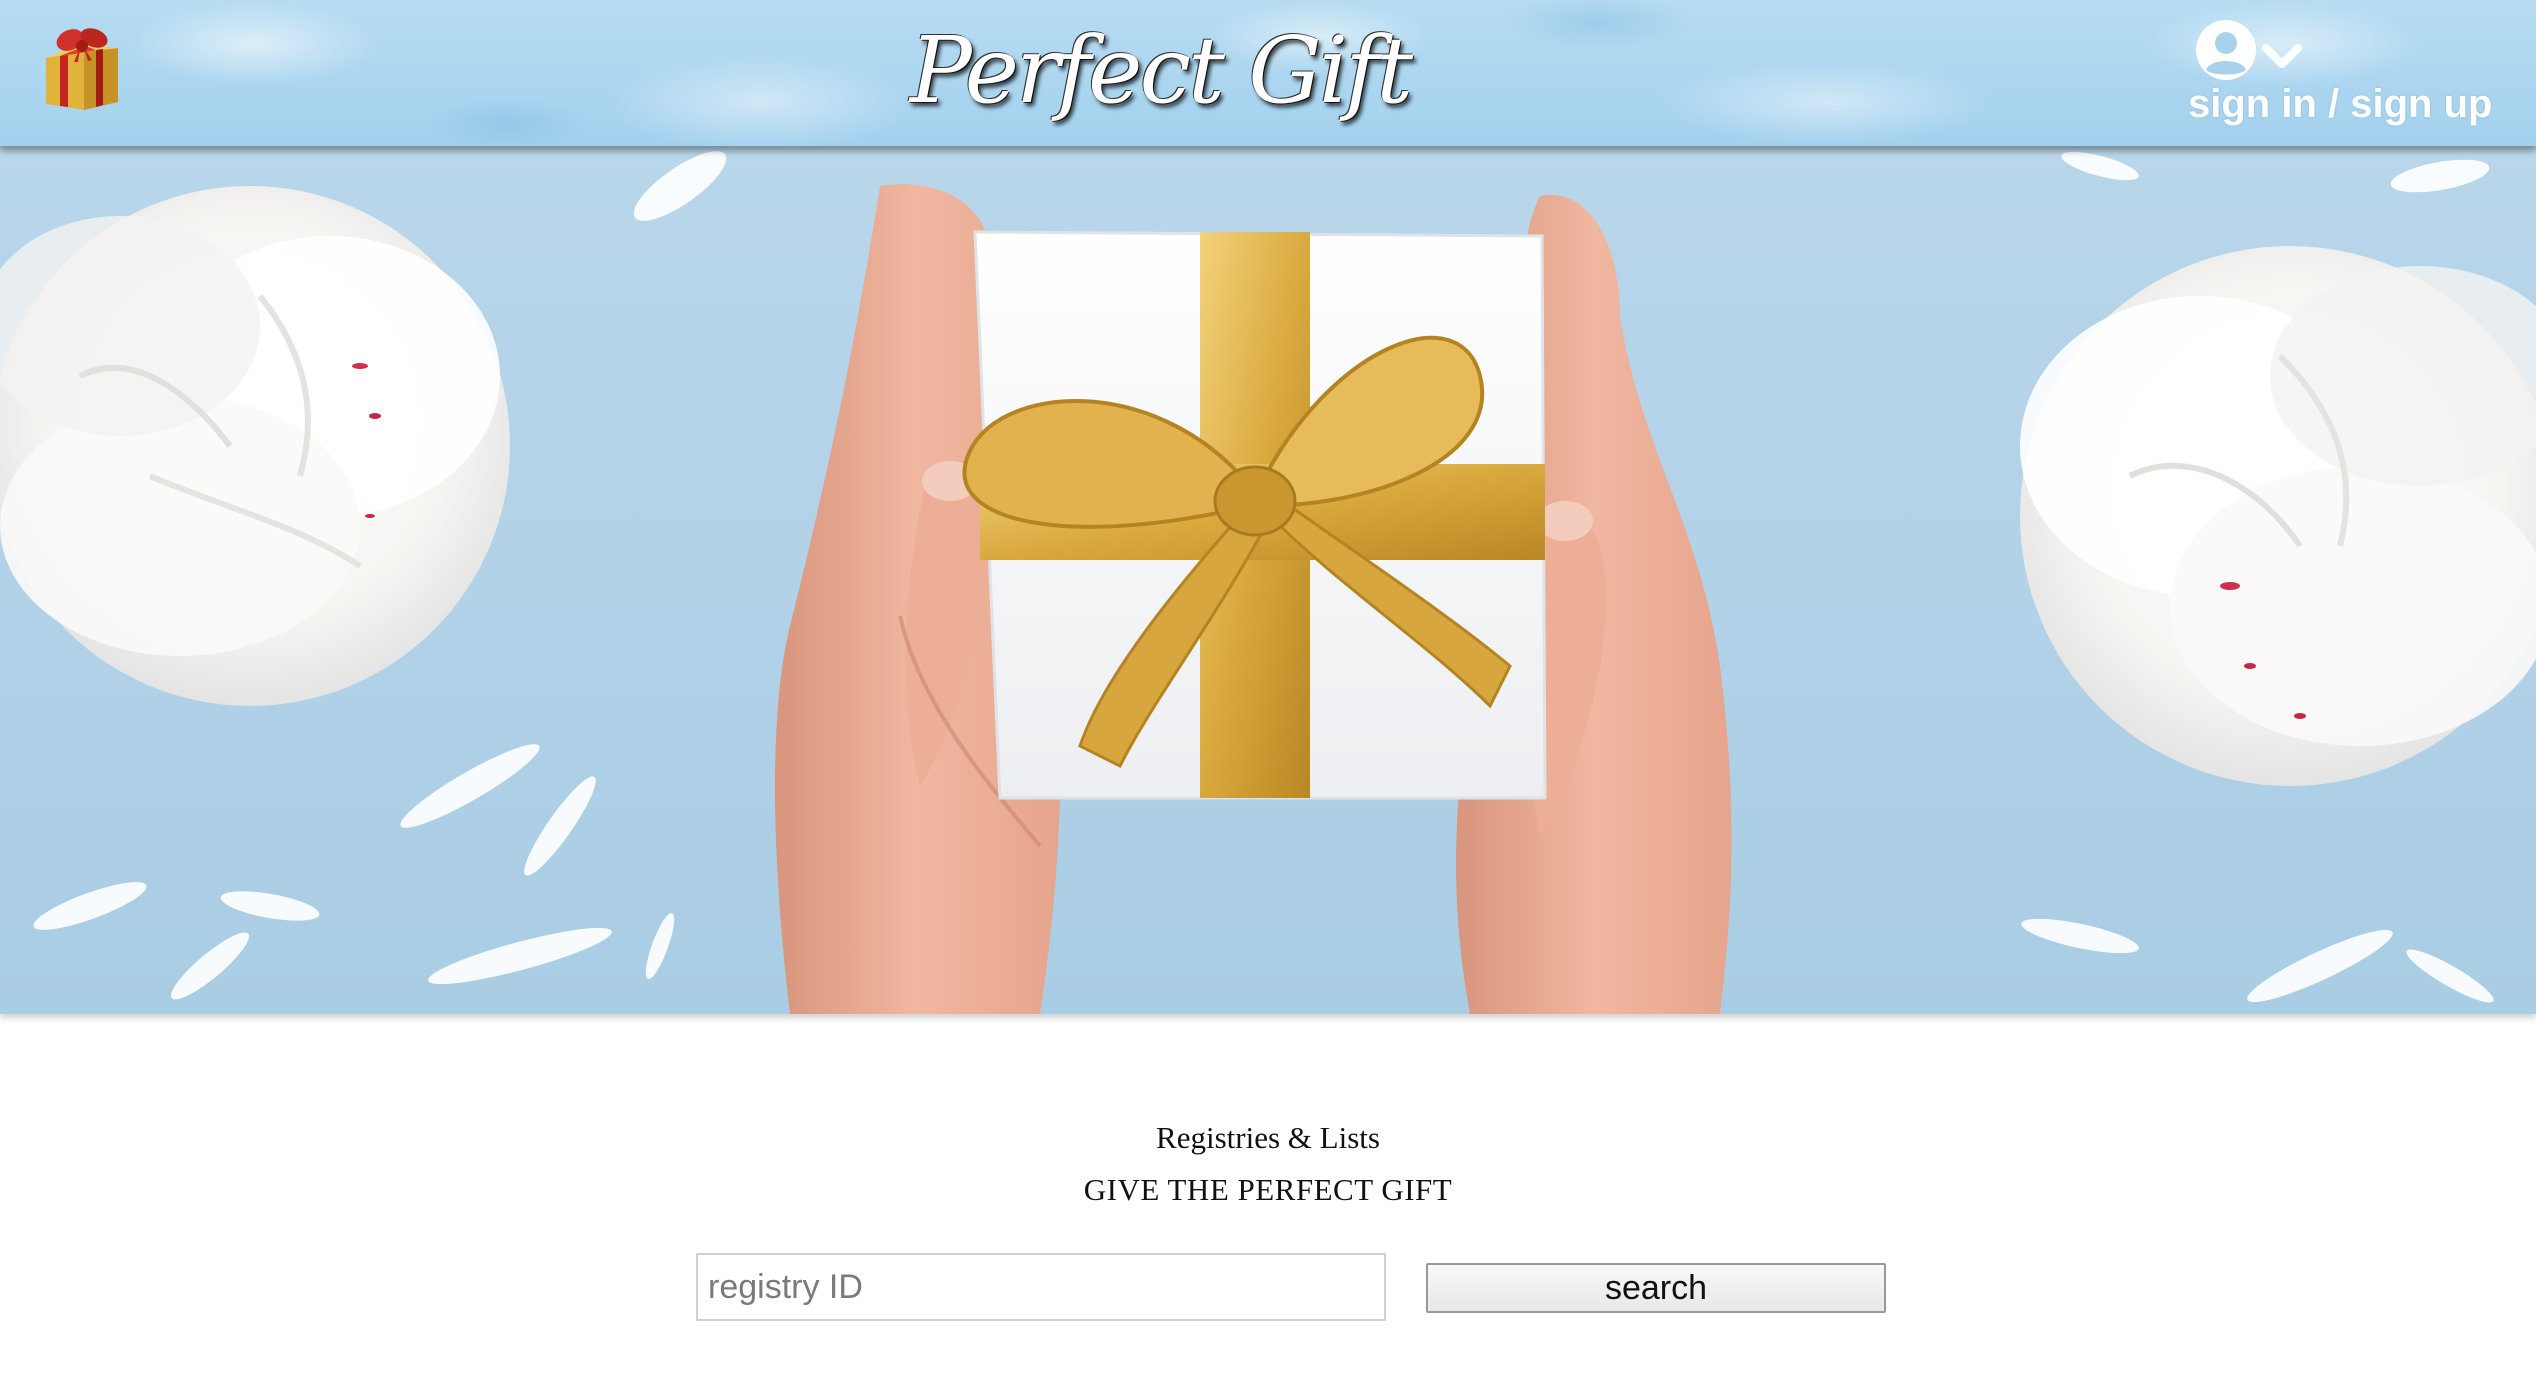 The height and width of the screenshot is (1384, 2536). What do you see at coordinates (1268, 1189) in the screenshot?
I see `tagline: GIVE THE PERFECT GIFT` at bounding box center [1268, 1189].